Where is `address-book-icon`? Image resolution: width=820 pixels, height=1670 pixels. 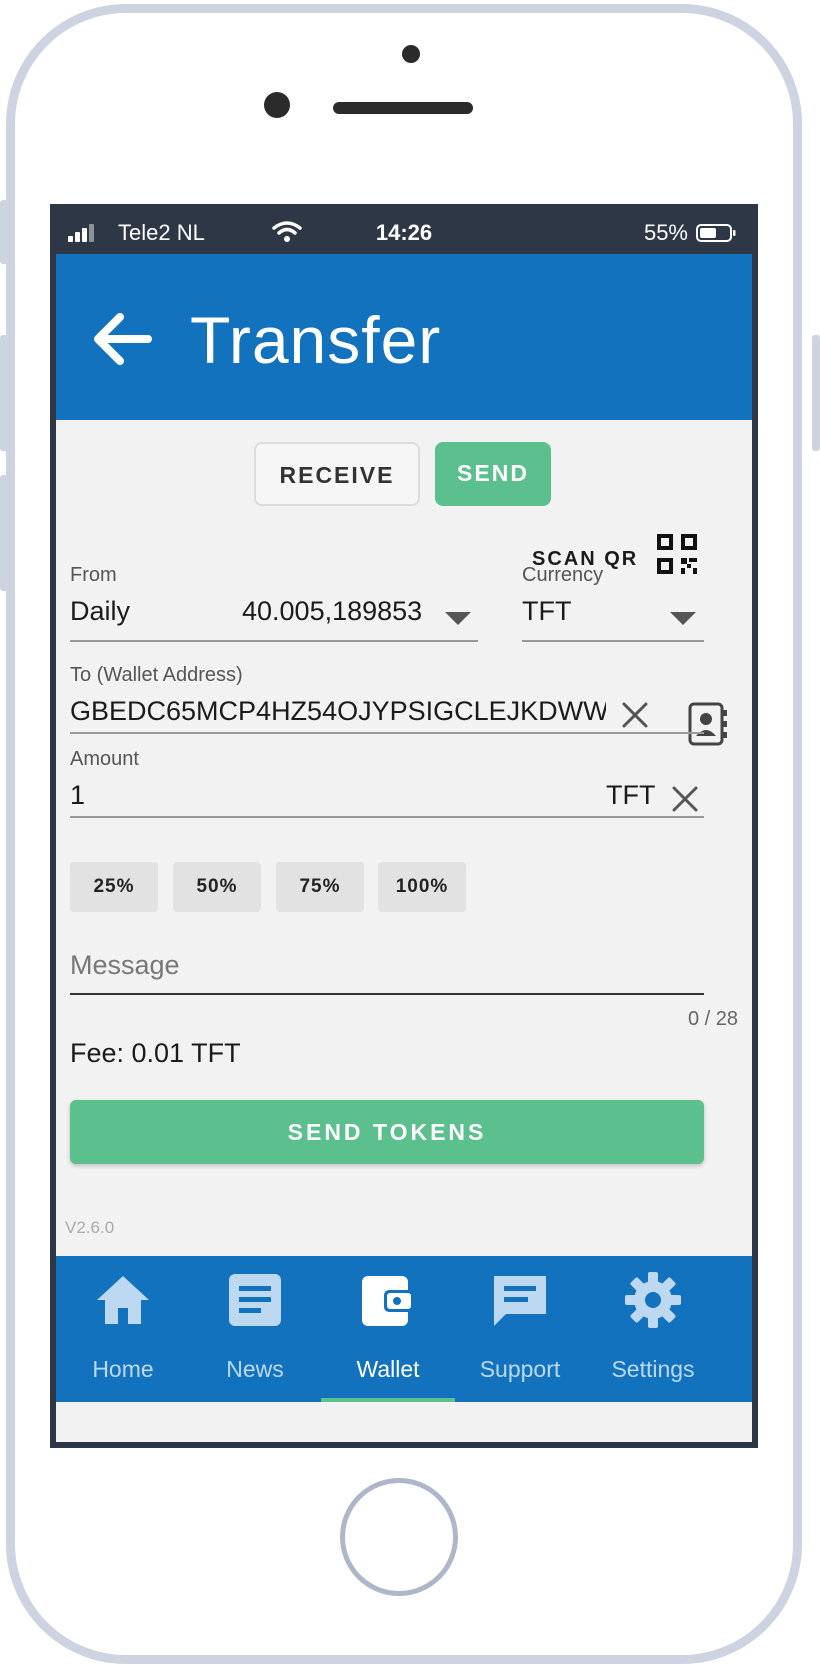 address-book-icon is located at coordinates (708, 724).